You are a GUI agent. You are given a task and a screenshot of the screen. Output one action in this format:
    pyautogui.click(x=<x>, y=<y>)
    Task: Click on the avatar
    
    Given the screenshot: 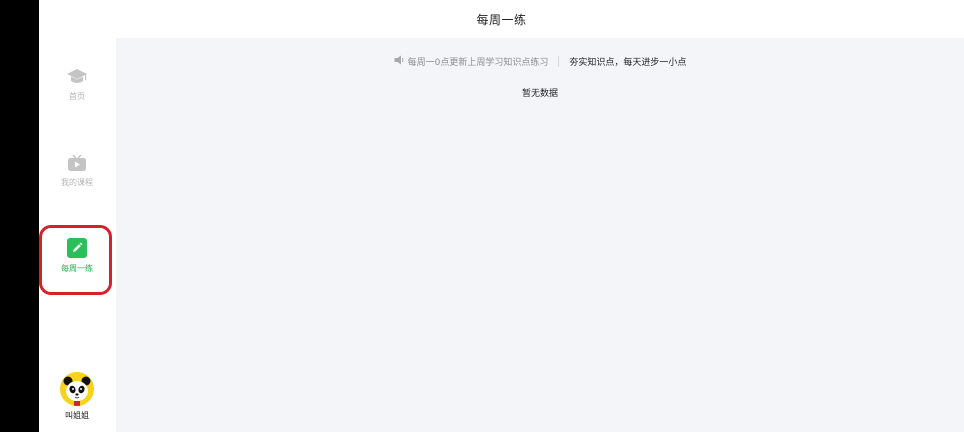 What is the action you would take?
    pyautogui.click(x=77, y=389)
    